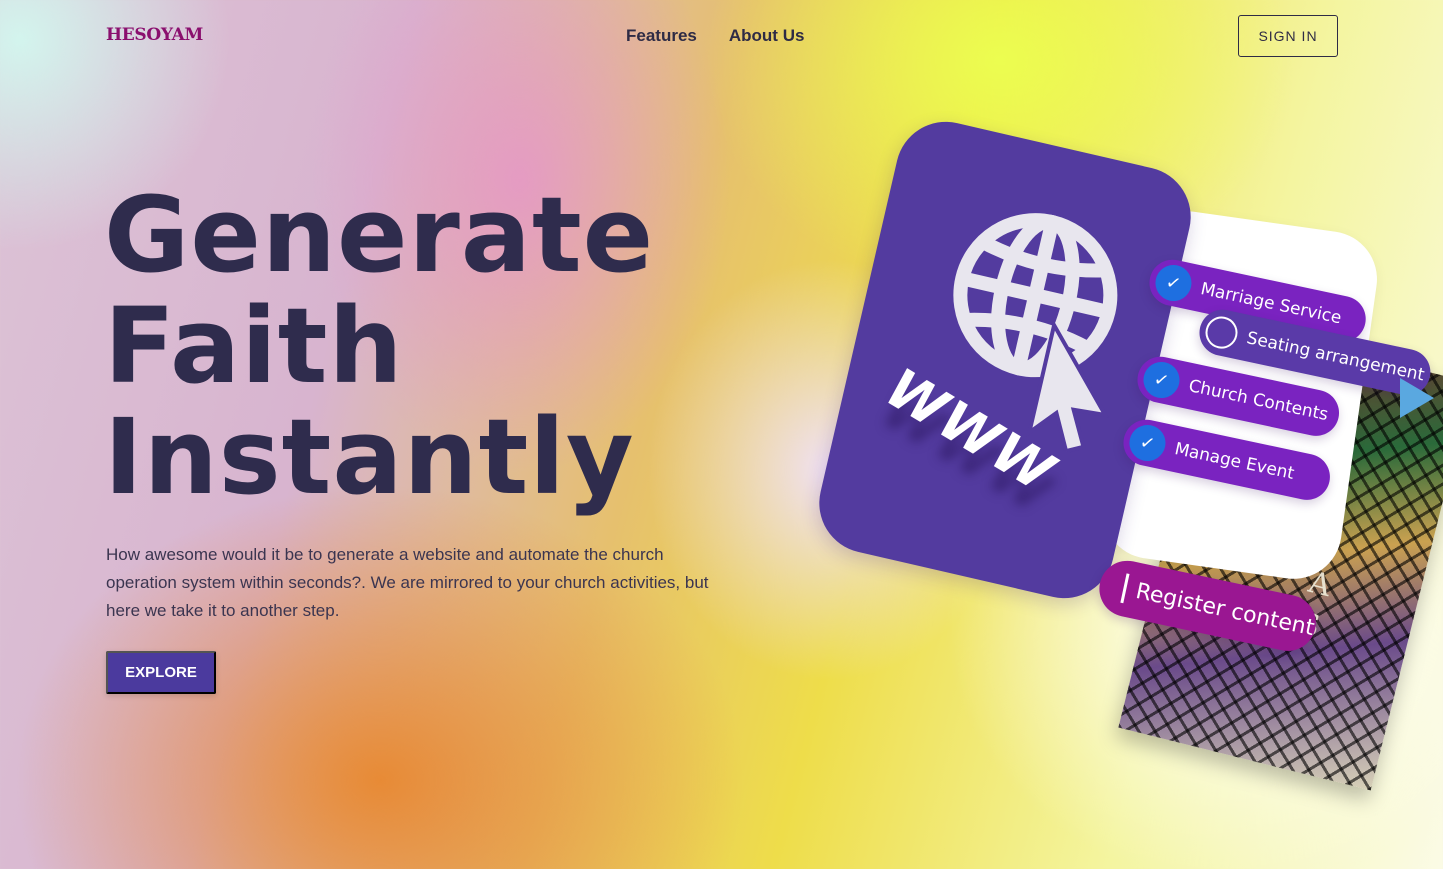 Image resolution: width=1443 pixels, height=869 pixels. Describe the element at coordinates (1417, 398) in the screenshot. I see `play-arrow-icon` at that location.